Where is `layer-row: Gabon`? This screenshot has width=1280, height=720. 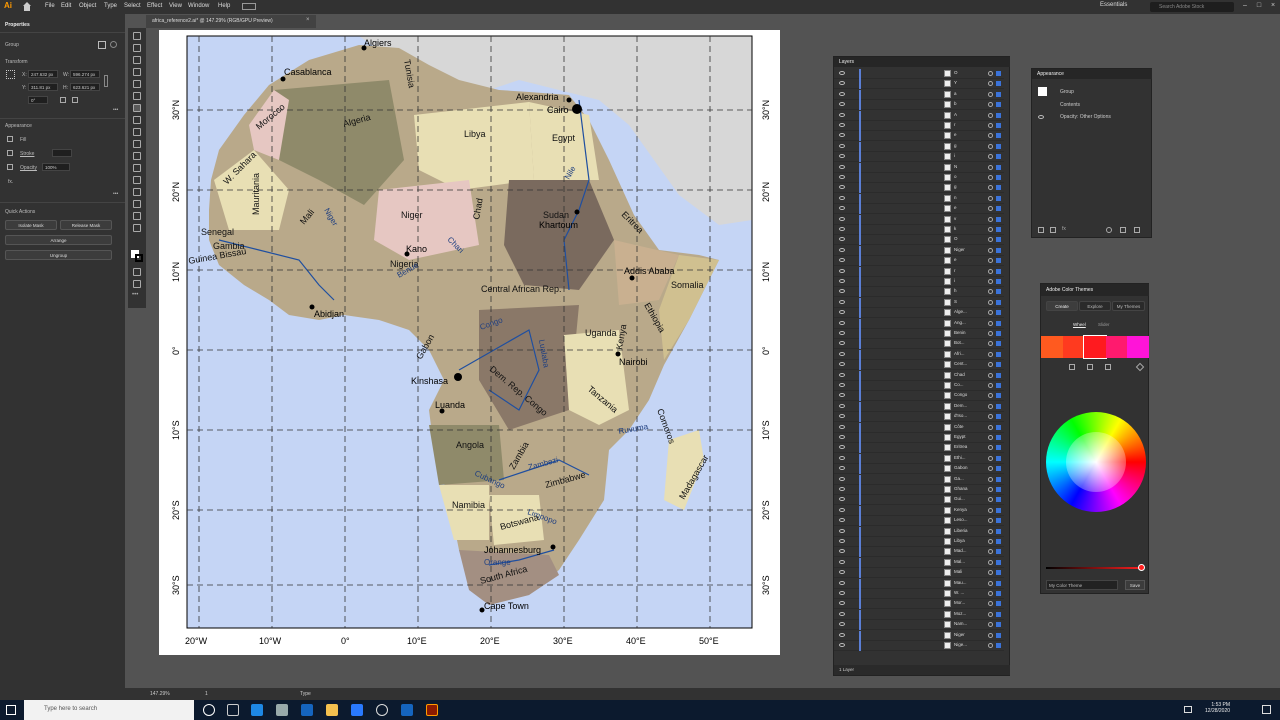
layer-row: Gabon is located at coordinates (919, 469).